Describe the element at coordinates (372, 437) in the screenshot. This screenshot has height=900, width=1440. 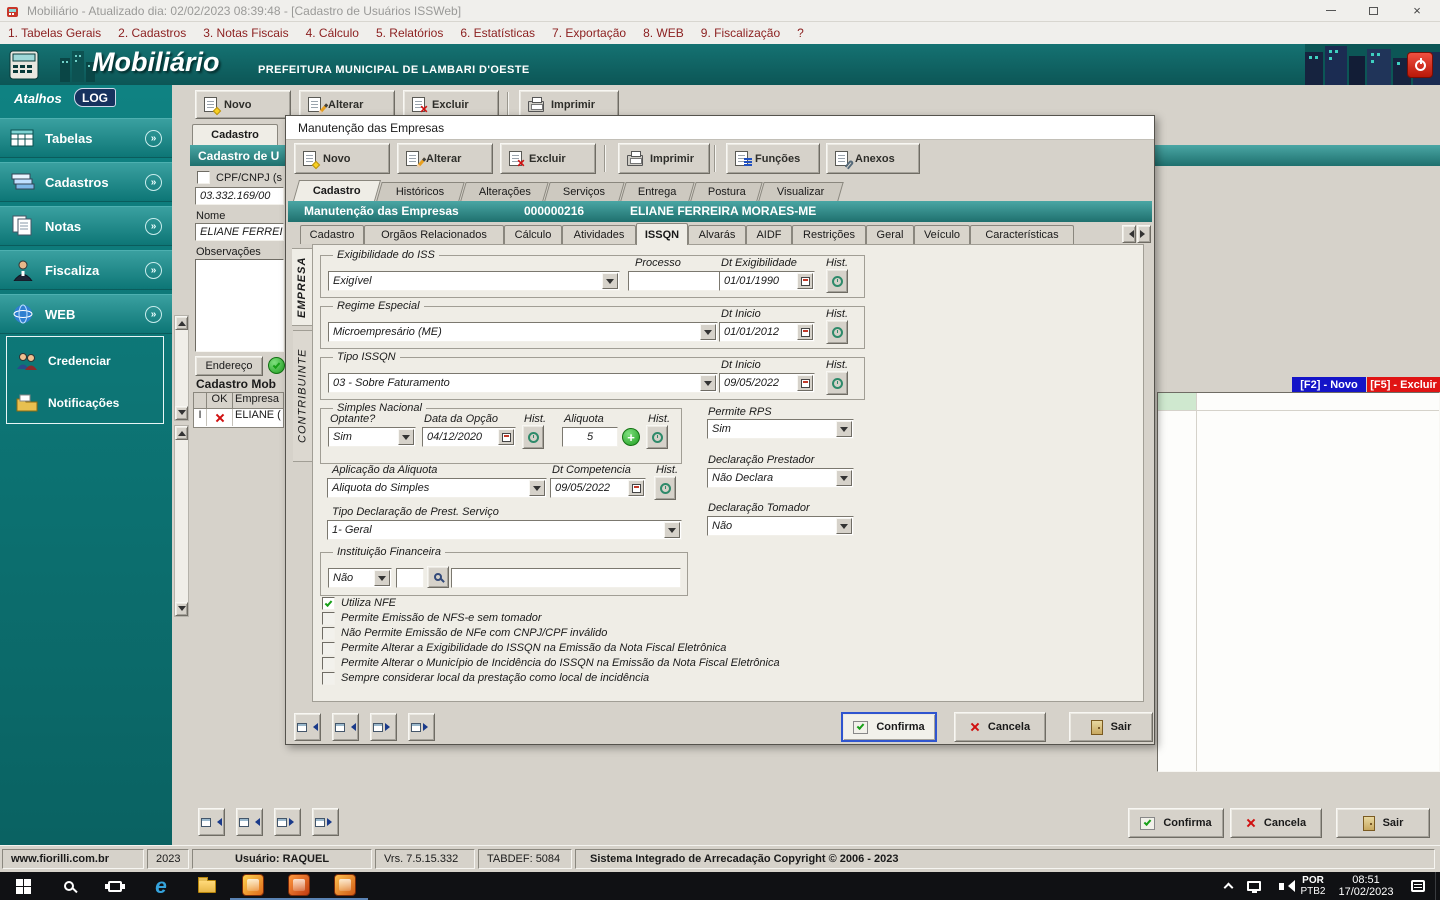
I see `optante-select: Sim` at that location.